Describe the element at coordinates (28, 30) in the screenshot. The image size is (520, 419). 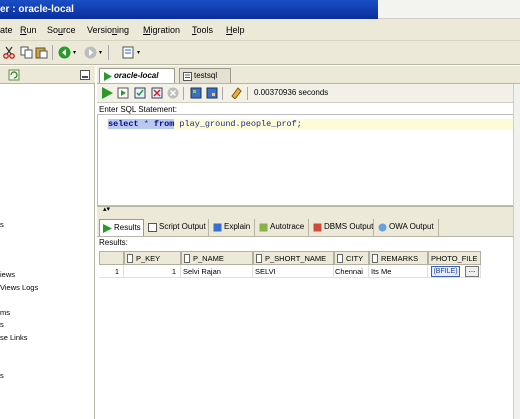
I see `menu-run: Run` at that location.